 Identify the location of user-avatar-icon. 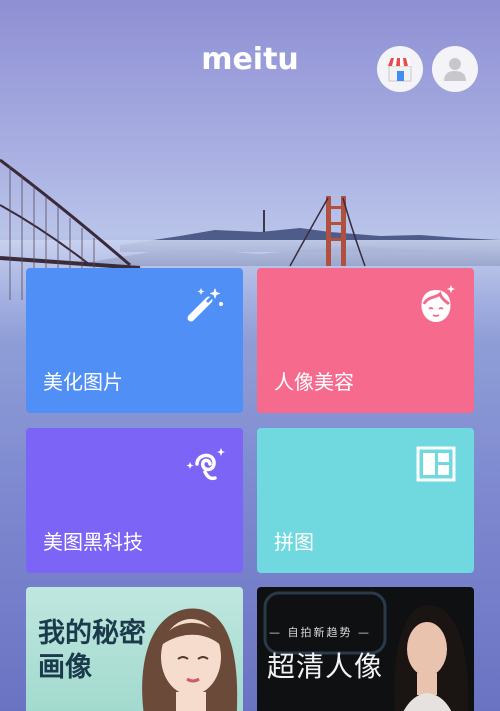
(455, 69).